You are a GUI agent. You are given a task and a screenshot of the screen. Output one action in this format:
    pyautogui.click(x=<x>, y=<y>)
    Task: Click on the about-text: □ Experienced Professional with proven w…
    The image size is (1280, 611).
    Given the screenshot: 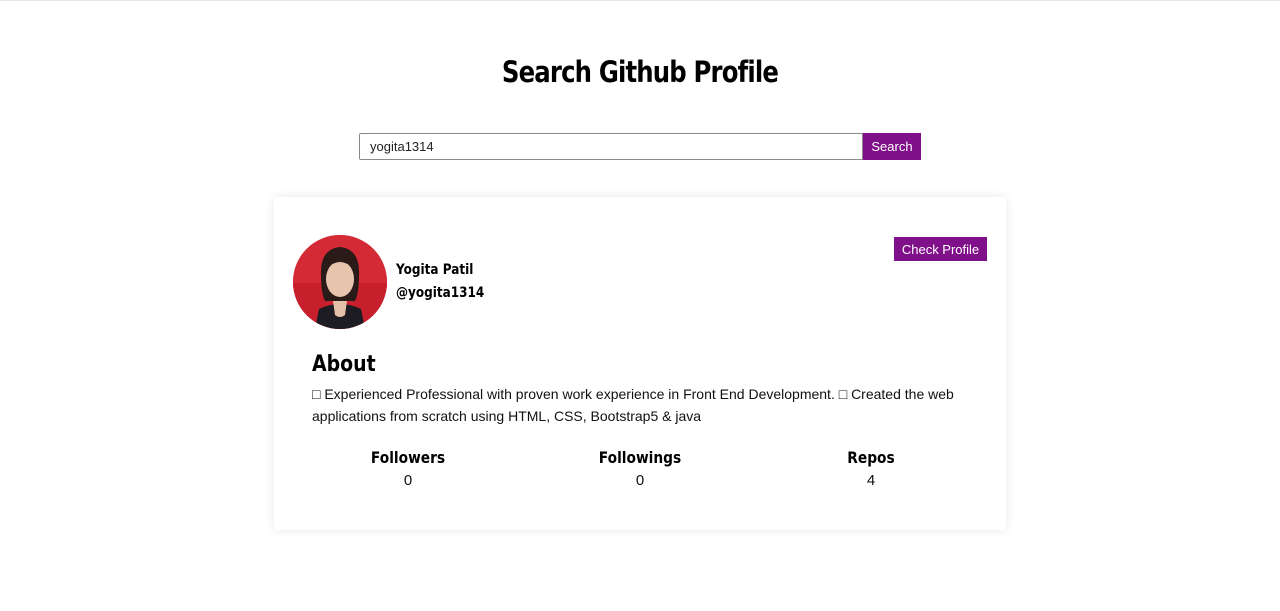 What is the action you would take?
    pyautogui.click(x=633, y=405)
    